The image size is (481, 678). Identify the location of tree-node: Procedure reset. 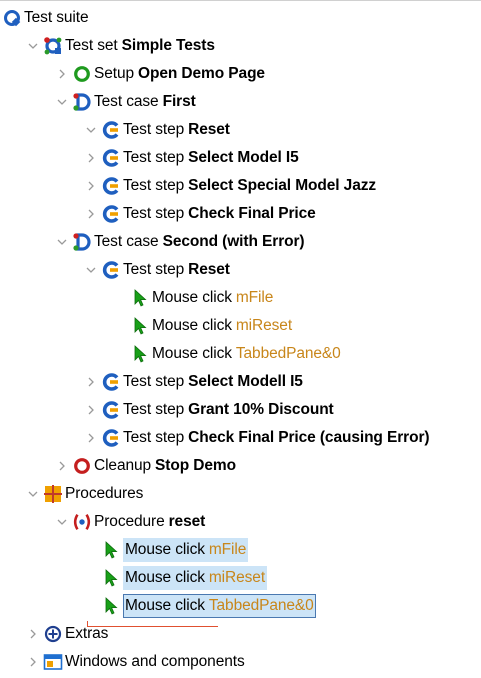
(240, 522).